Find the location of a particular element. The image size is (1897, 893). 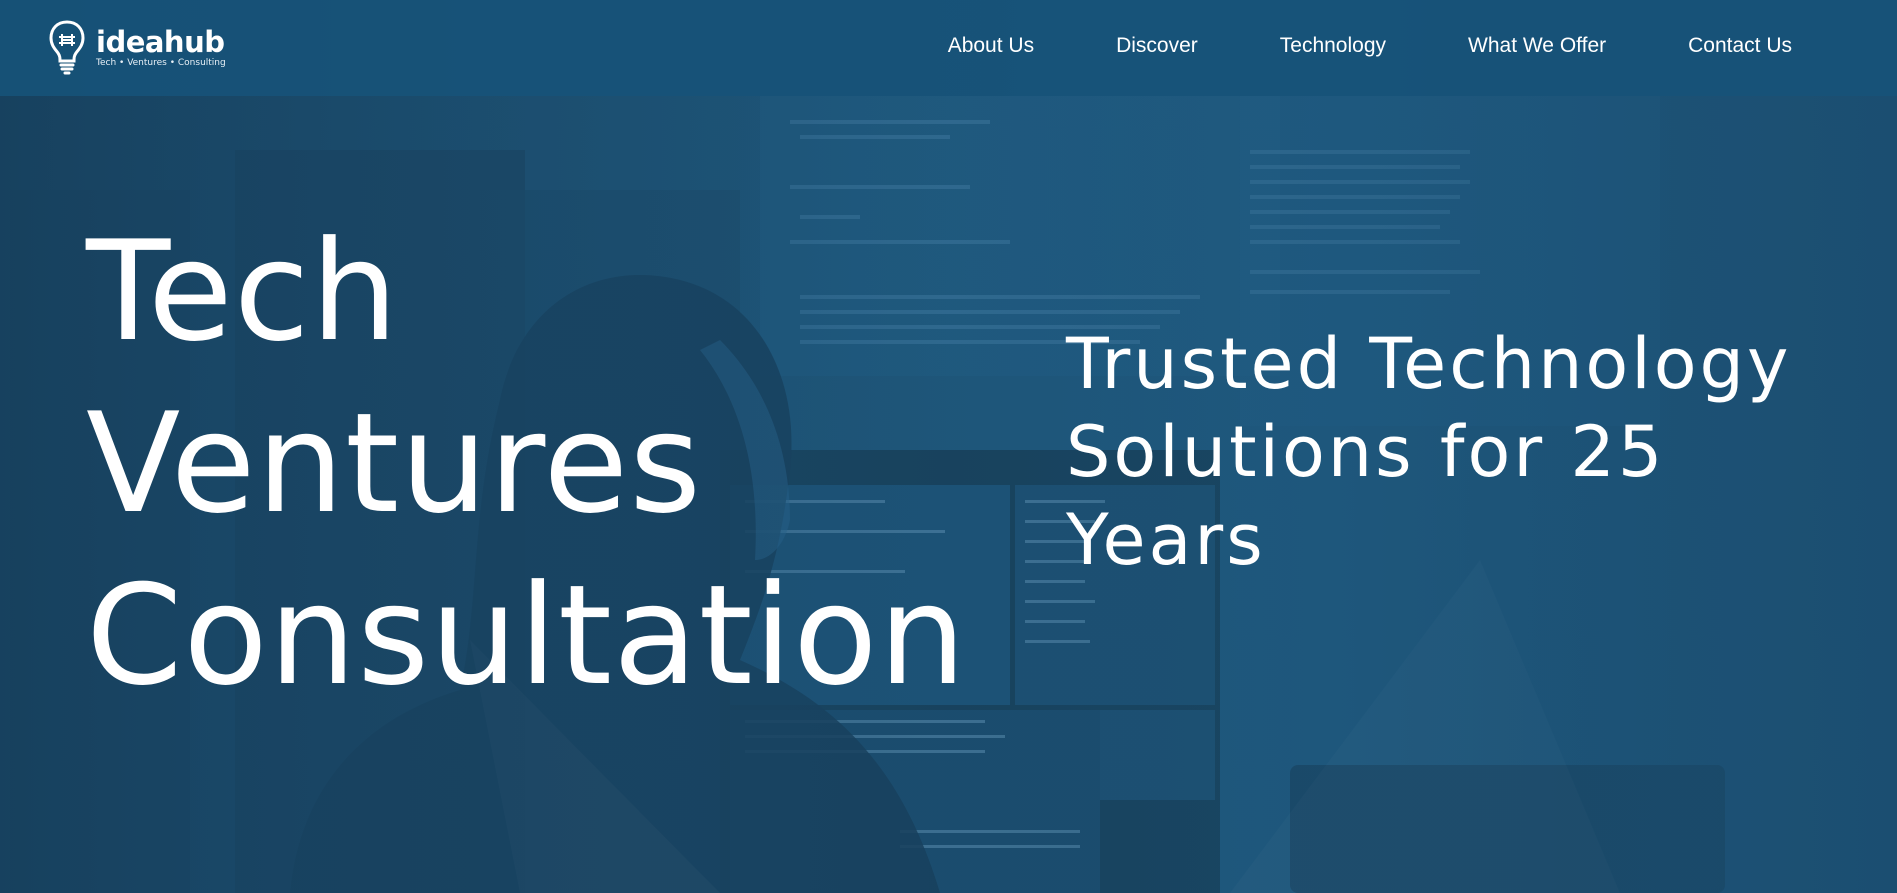

nav-item-contact-us: Contact Us is located at coordinates (1740, 46).